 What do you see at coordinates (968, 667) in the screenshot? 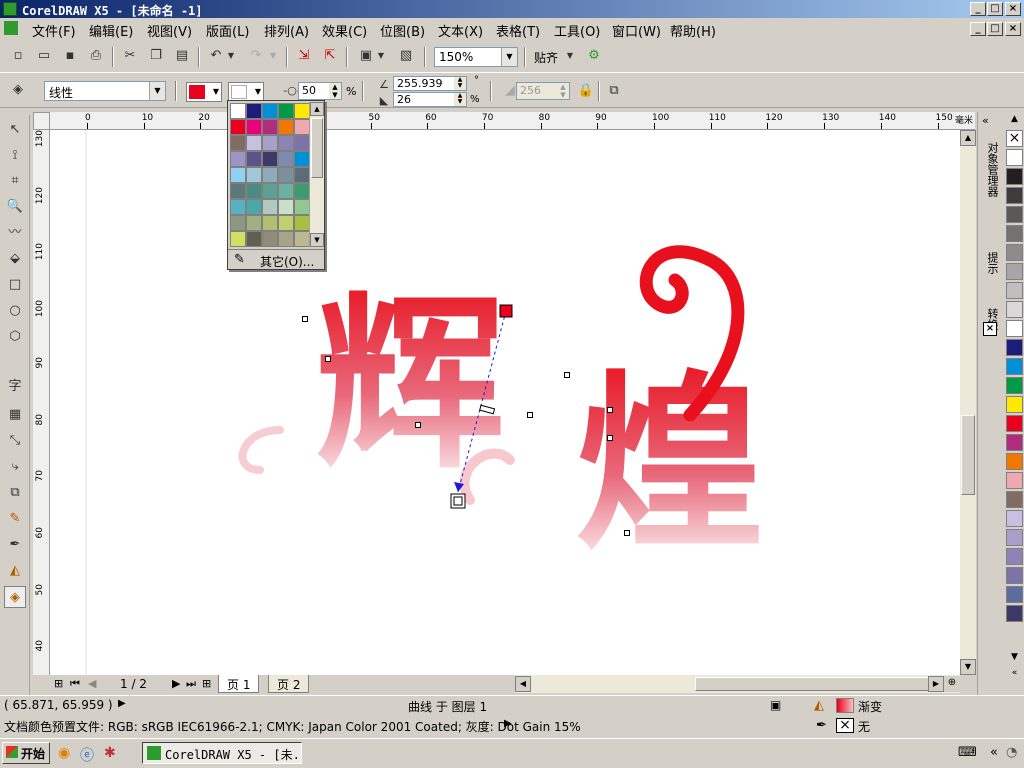
I see `scroll-down-icon: ▼` at bounding box center [968, 667].